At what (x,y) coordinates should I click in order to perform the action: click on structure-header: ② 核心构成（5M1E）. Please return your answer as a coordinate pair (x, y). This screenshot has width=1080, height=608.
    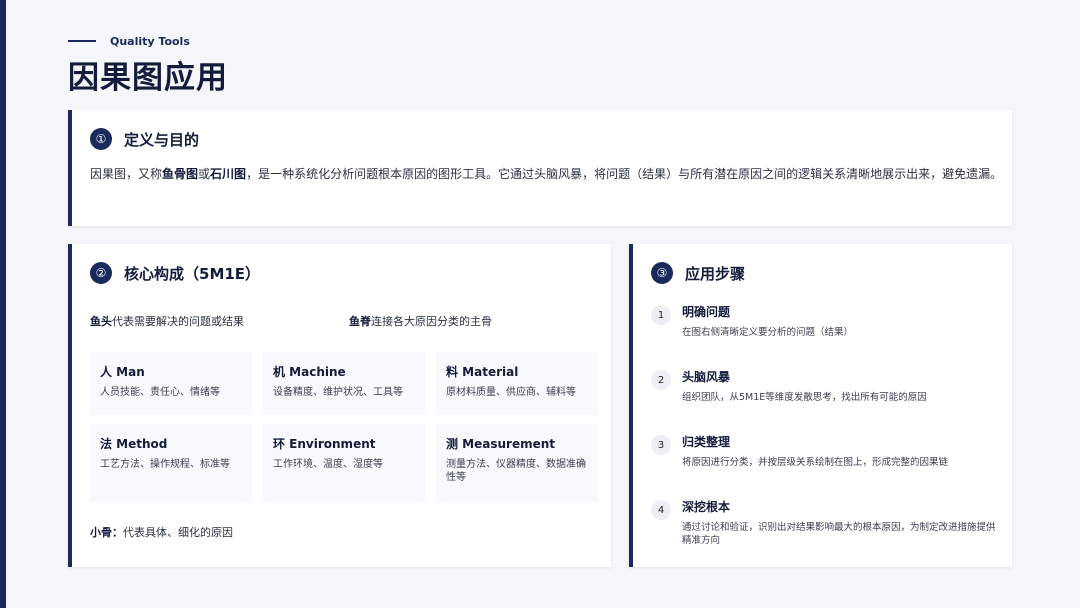
    Looking at the image, I should click on (175, 273).